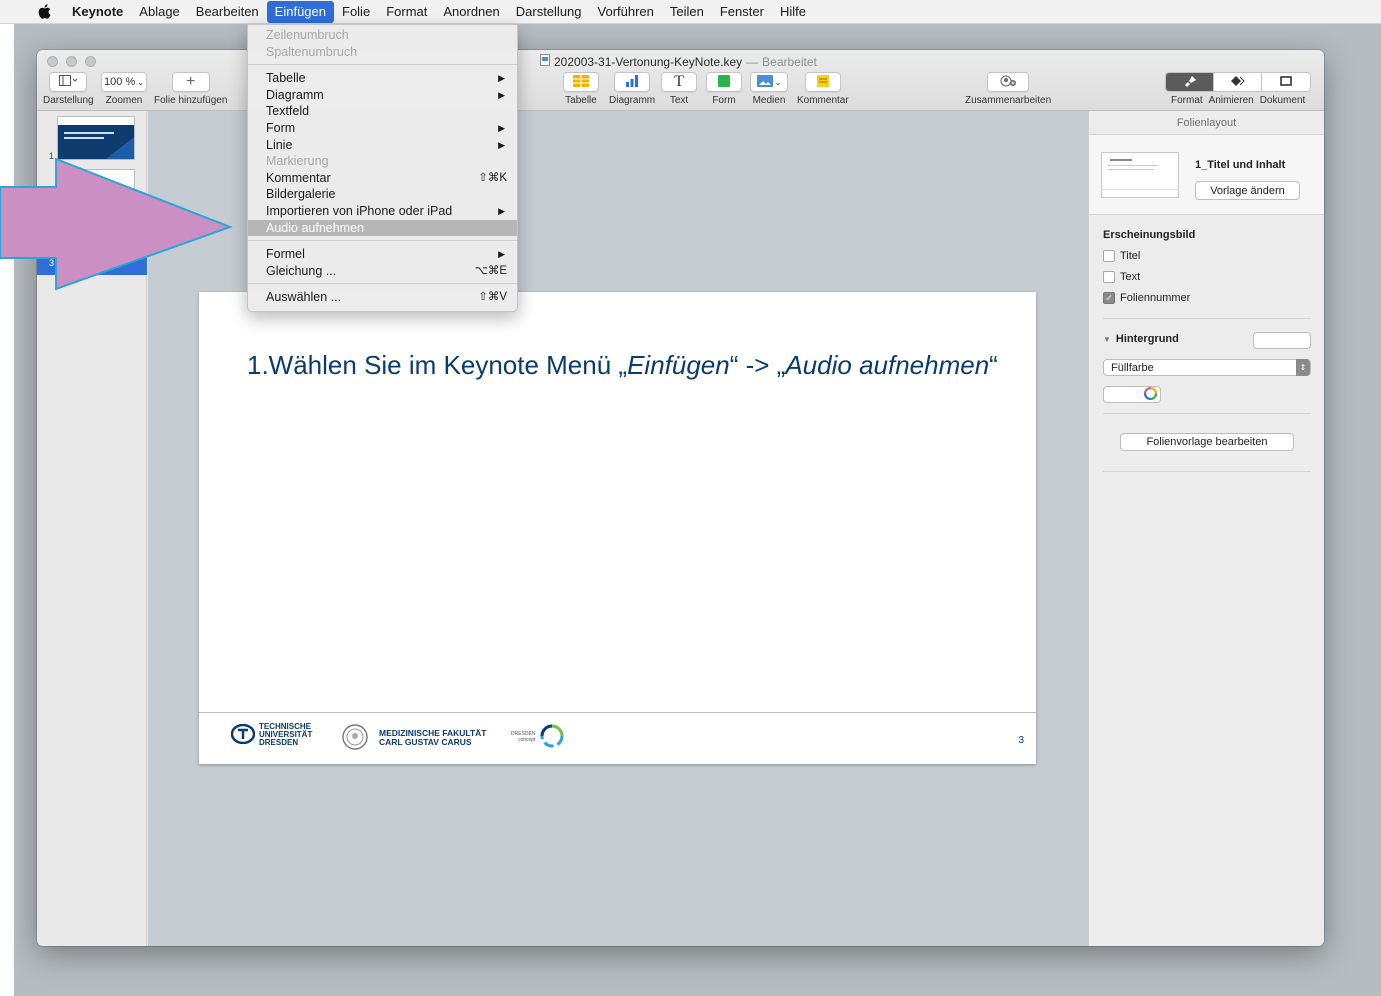 The height and width of the screenshot is (996, 1381). I want to click on zoom-select: 100 % ⌄, so click(124, 82).